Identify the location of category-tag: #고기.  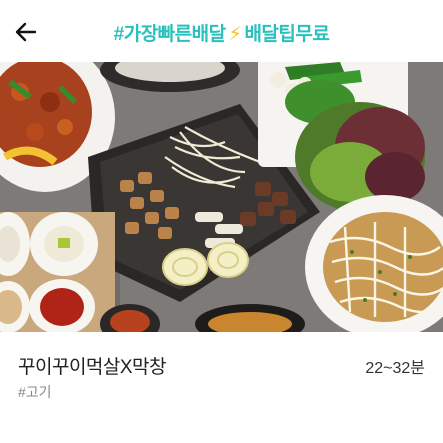
(35, 392).